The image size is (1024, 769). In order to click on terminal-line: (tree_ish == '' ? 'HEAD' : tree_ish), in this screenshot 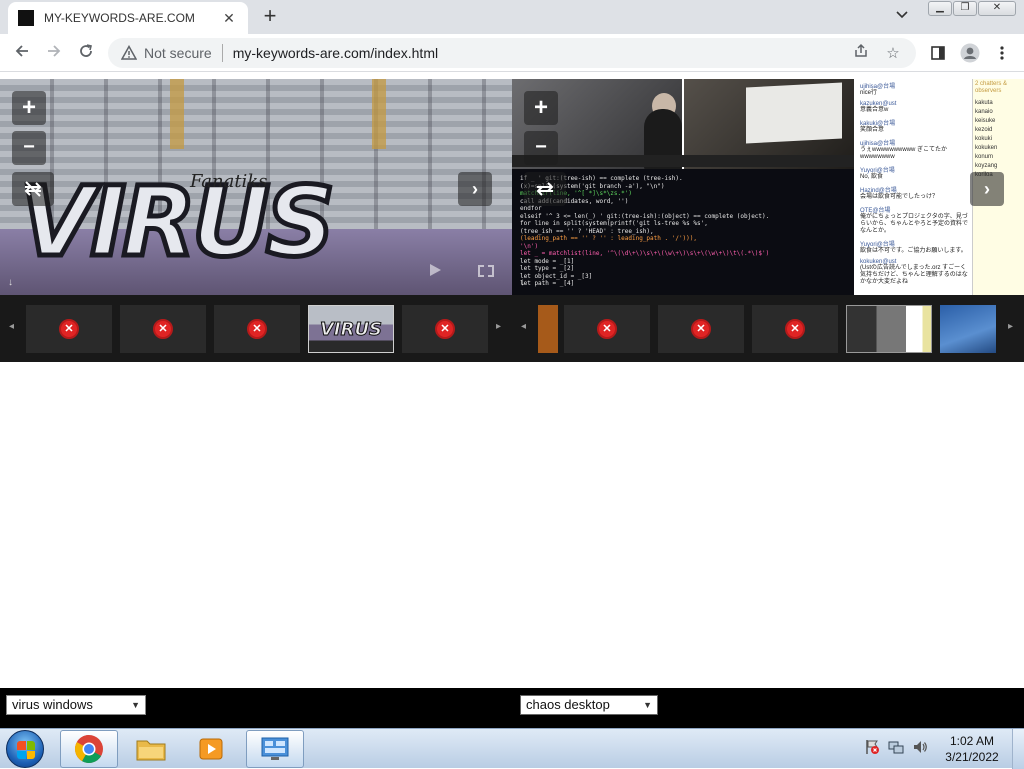, I will do `click(587, 231)`.